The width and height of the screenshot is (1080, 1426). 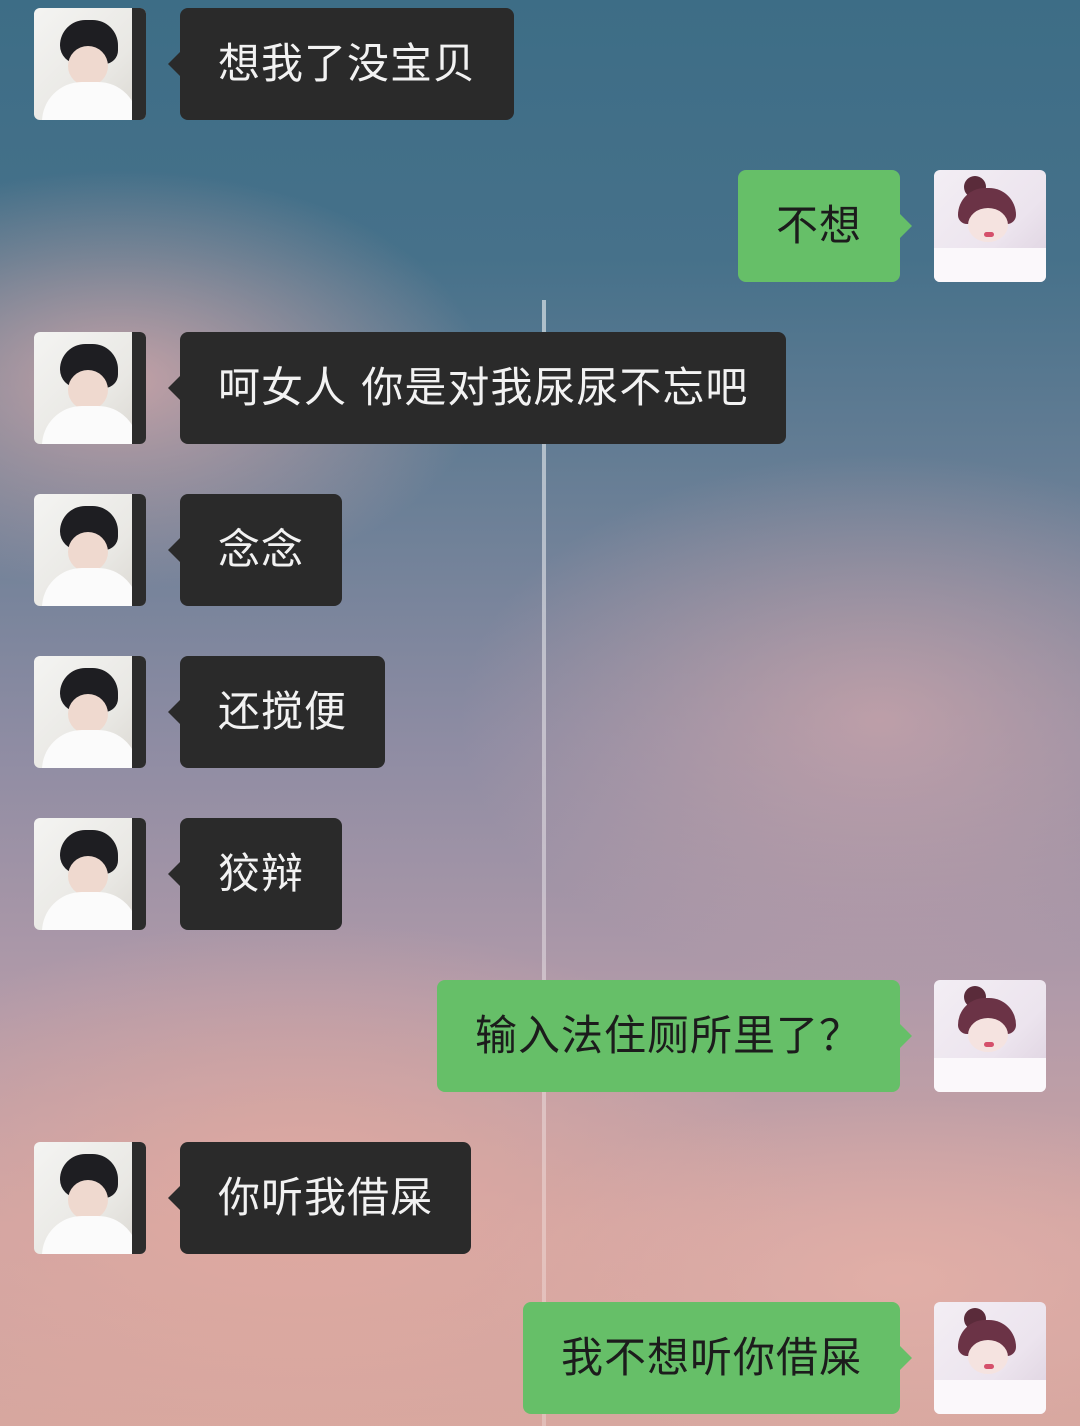 I want to click on message-row: 不想, so click(x=891, y=226).